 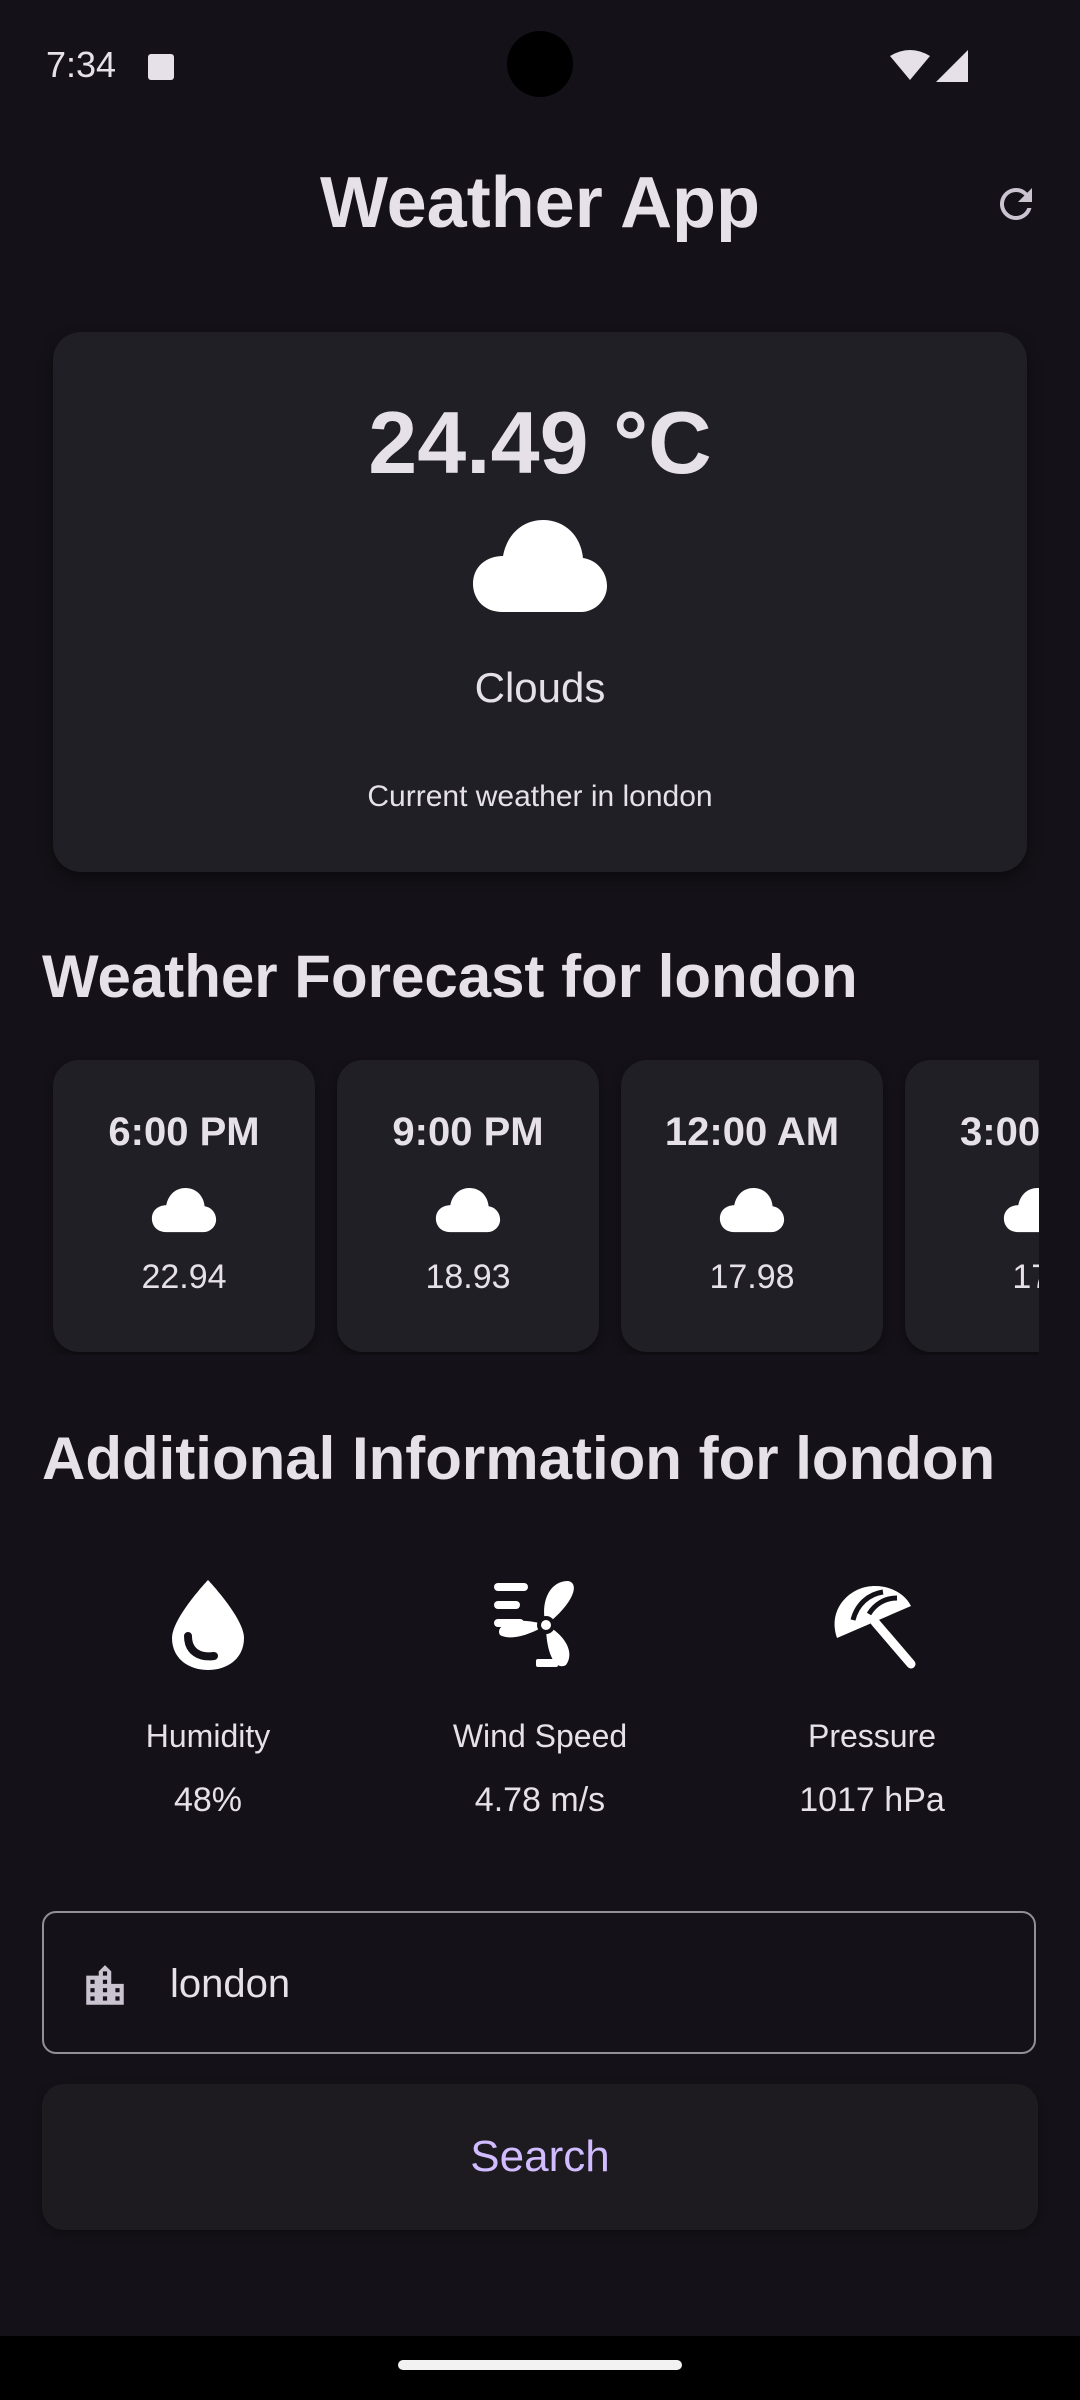 I want to click on forecast-card: 3:00 AM 17., so click(x=972, y=1206).